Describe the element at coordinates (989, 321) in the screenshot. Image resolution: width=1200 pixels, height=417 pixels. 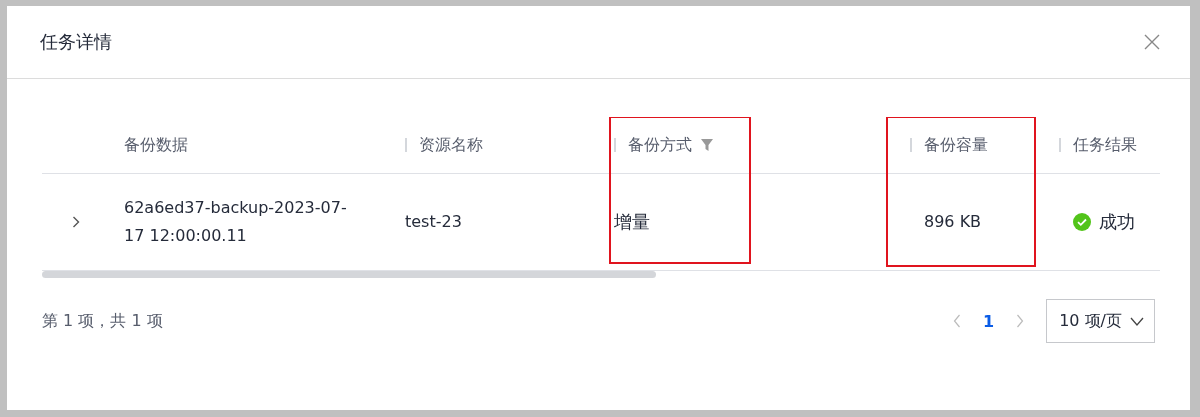
I see `page-number: 1` at that location.